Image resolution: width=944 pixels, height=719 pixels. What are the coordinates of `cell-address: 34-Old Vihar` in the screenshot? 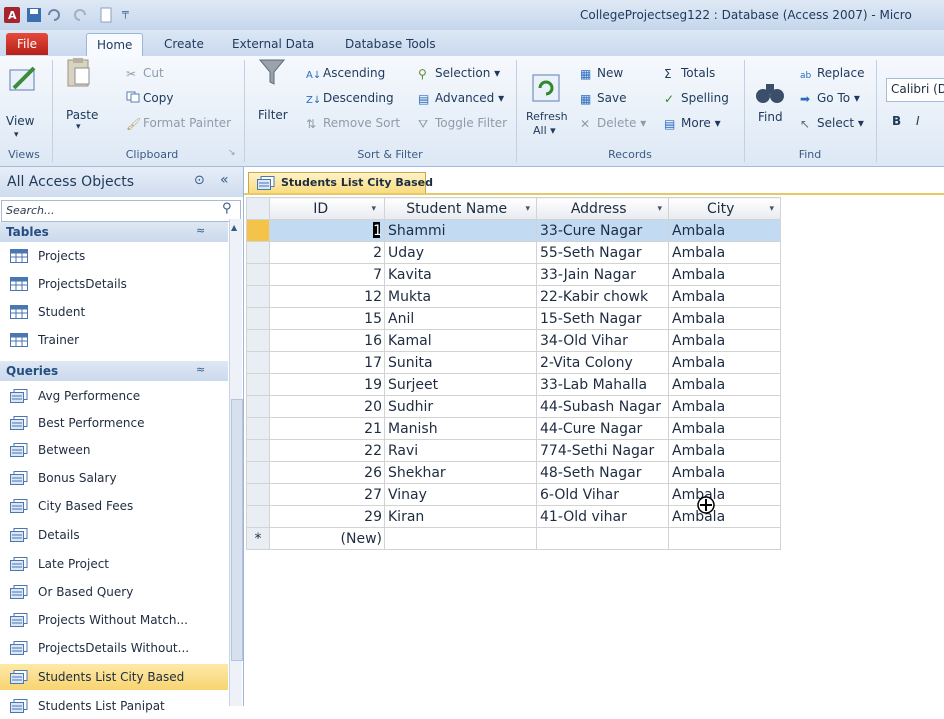 It's located at (602, 340).